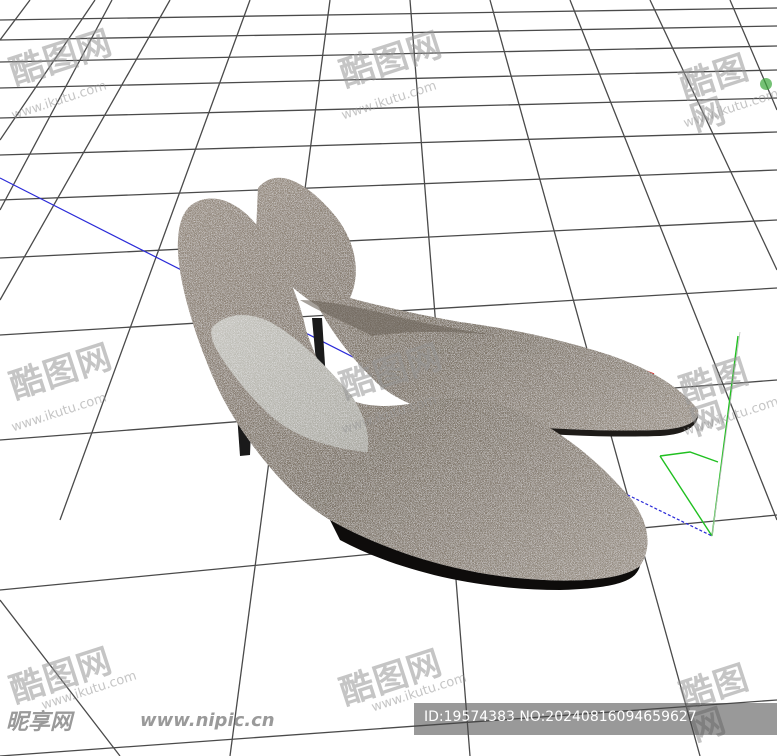  Describe the element at coordinates (766, 84) in the screenshot. I see `plant-speck` at that location.